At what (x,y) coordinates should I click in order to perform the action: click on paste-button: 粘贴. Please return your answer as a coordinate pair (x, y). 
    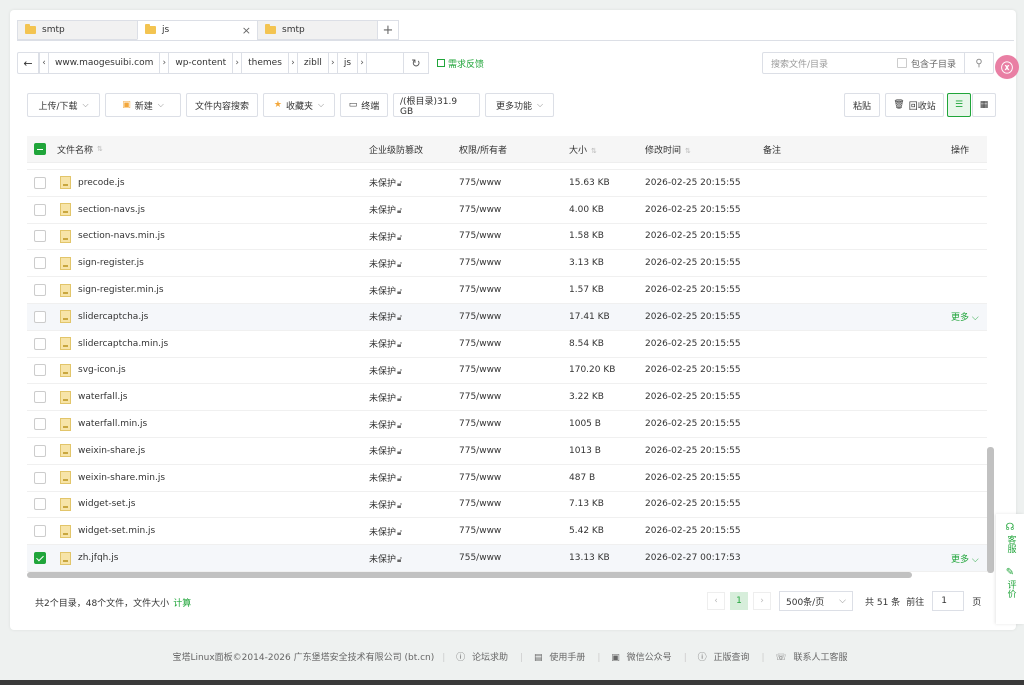
    Looking at the image, I should click on (862, 105).